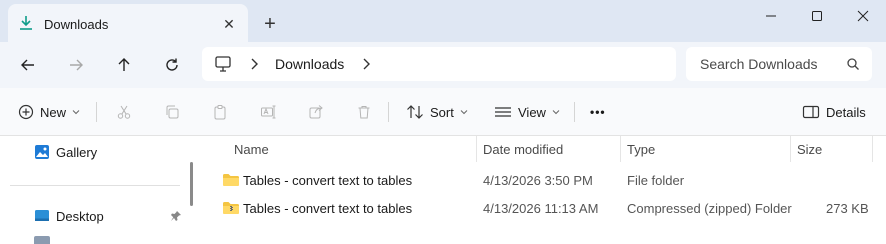 This screenshot has width=886, height=244. I want to click on arrow-up-icon, so click(124, 64).